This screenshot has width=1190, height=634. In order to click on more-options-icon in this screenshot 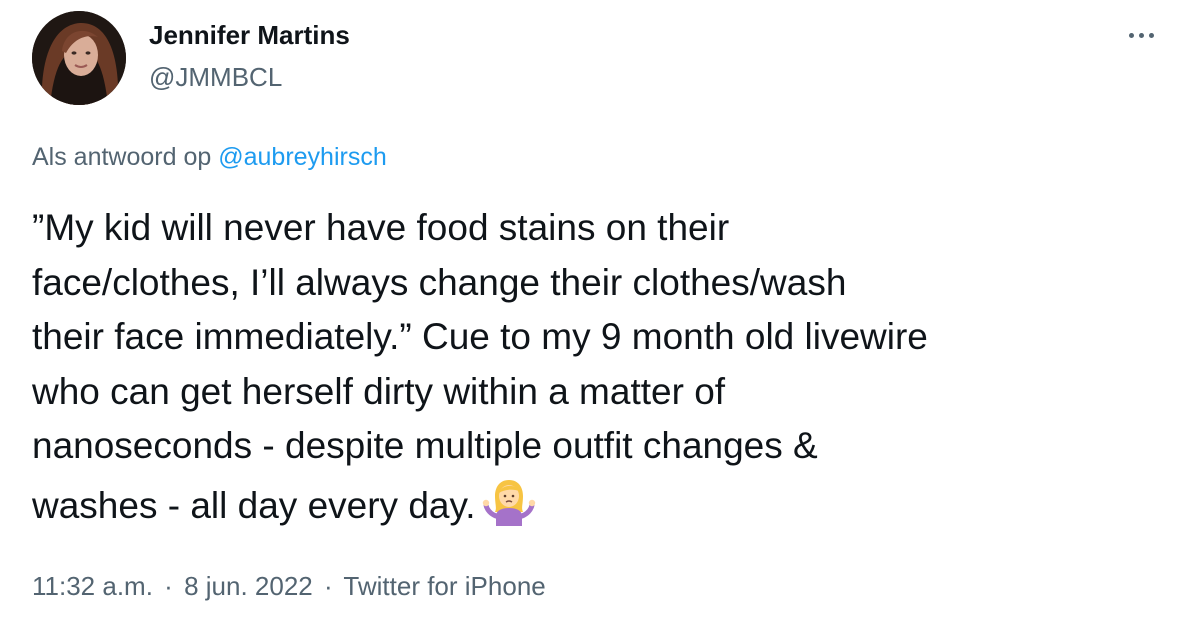, I will do `click(1141, 35)`.